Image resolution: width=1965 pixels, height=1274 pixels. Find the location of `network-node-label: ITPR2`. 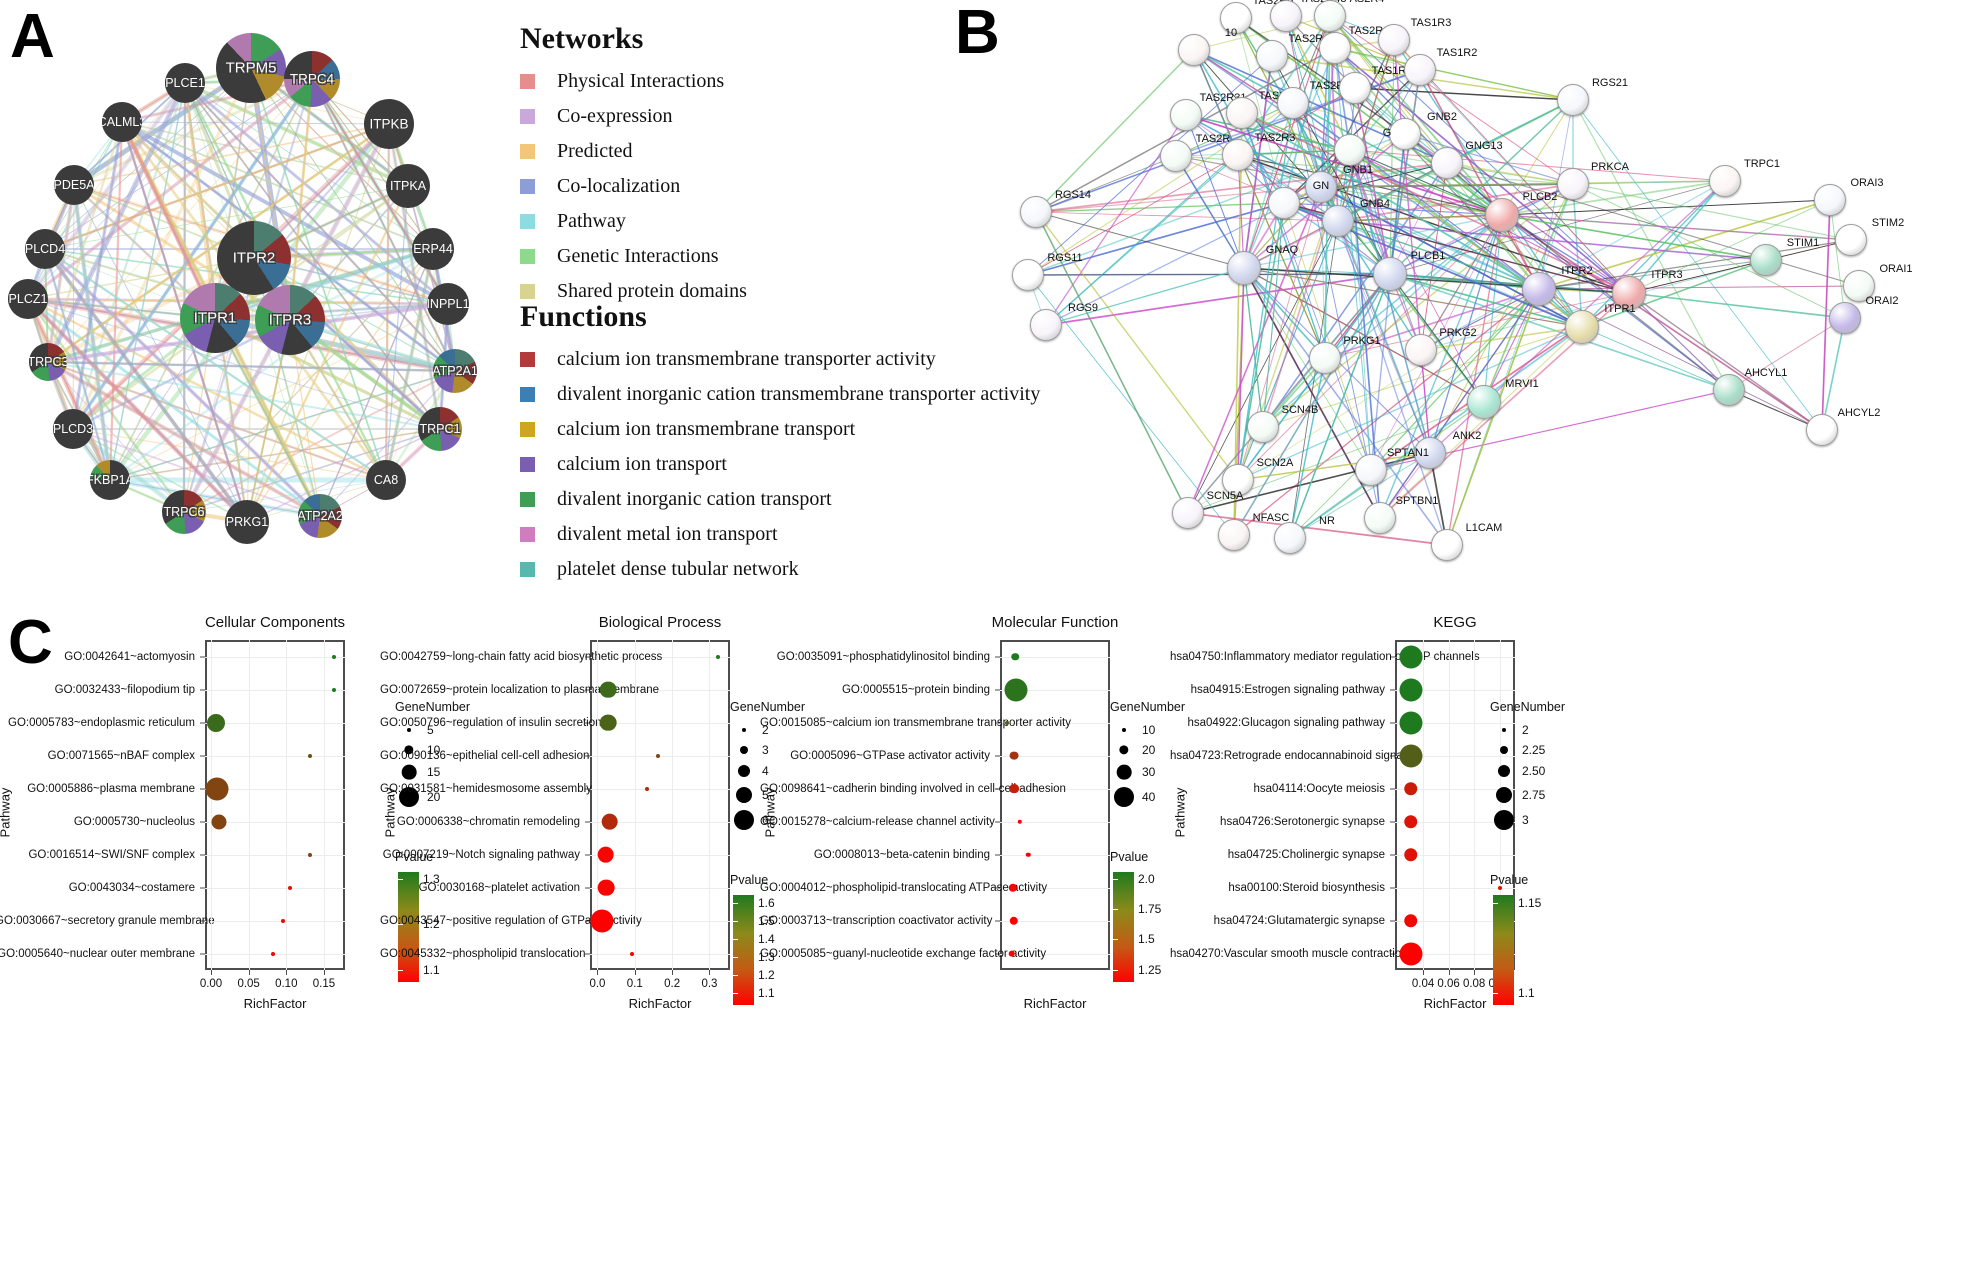

network-node-label: ITPR2 is located at coordinates (254, 258).